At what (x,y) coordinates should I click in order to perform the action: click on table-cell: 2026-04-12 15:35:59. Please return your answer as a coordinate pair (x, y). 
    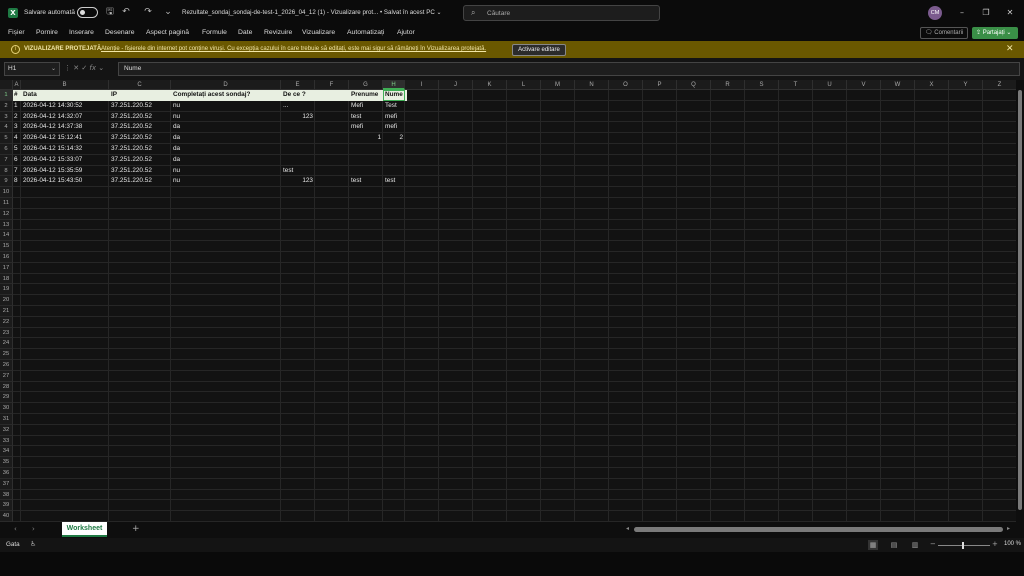
    Looking at the image, I should click on (65, 171).